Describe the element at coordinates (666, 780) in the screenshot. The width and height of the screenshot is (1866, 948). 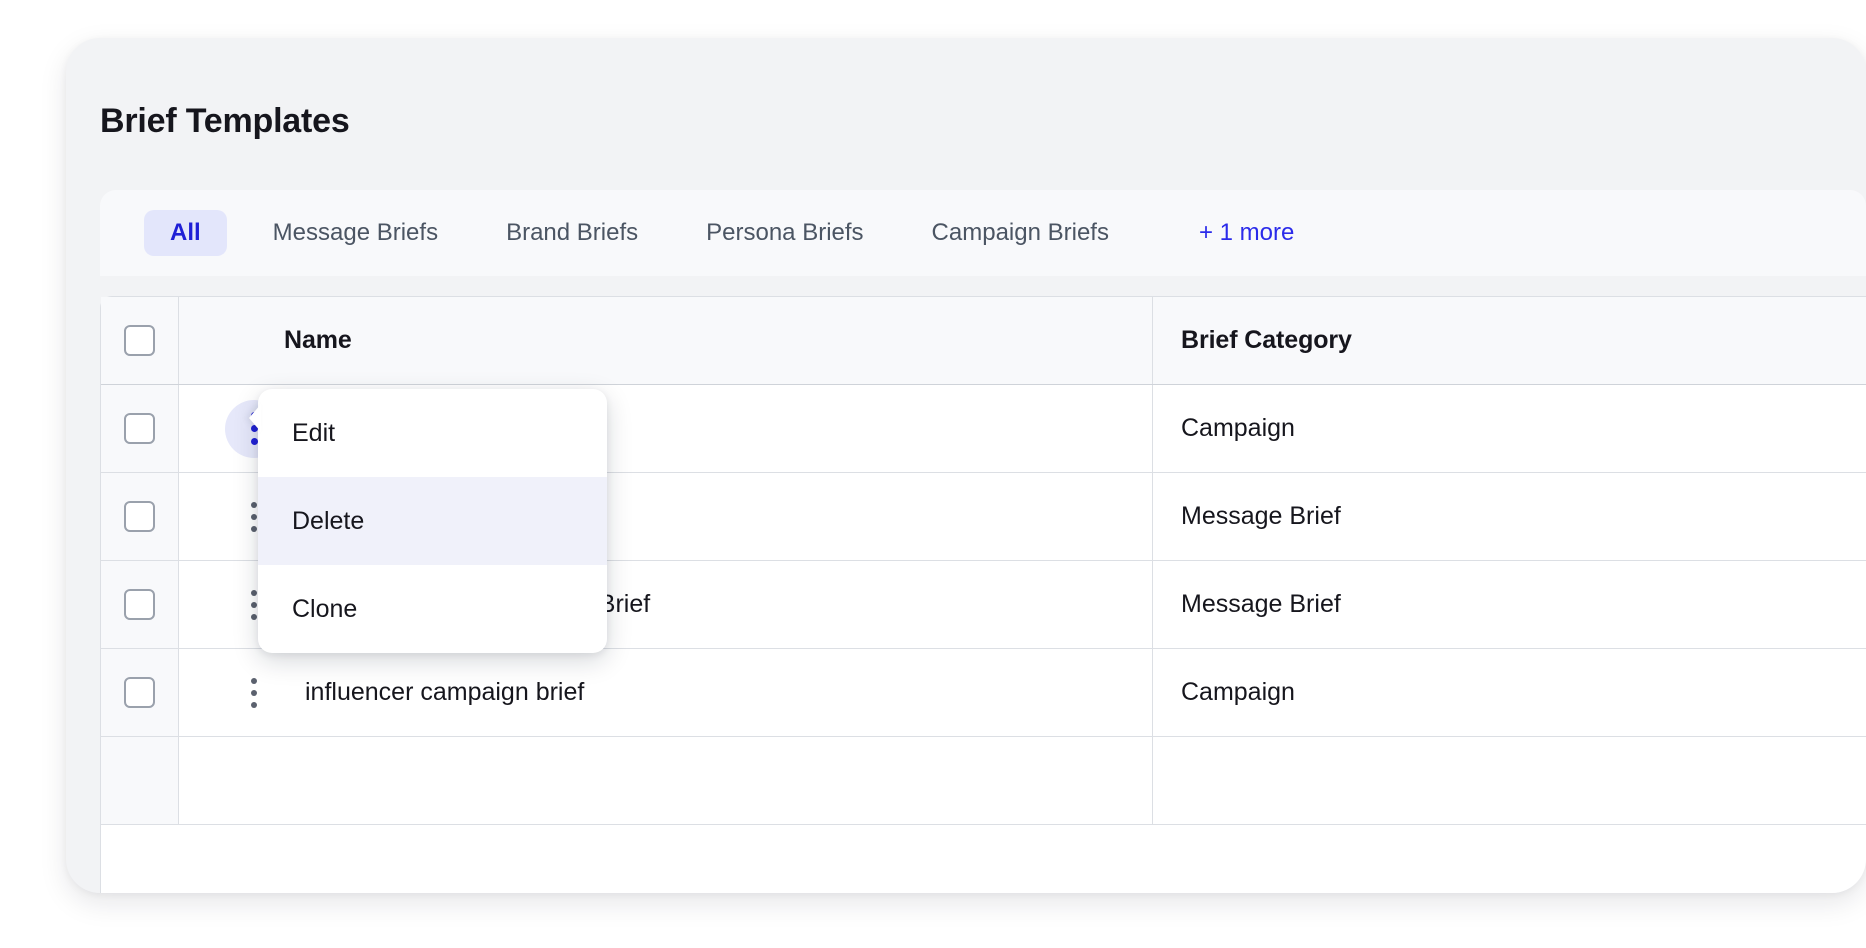
I see `row-name-cell` at that location.